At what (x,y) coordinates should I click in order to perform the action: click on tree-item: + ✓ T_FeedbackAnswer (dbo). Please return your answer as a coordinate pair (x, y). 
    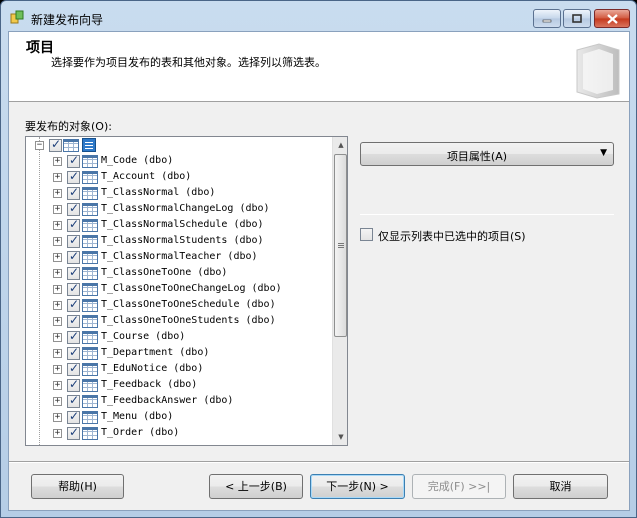
    Looking at the image, I should click on (179, 401).